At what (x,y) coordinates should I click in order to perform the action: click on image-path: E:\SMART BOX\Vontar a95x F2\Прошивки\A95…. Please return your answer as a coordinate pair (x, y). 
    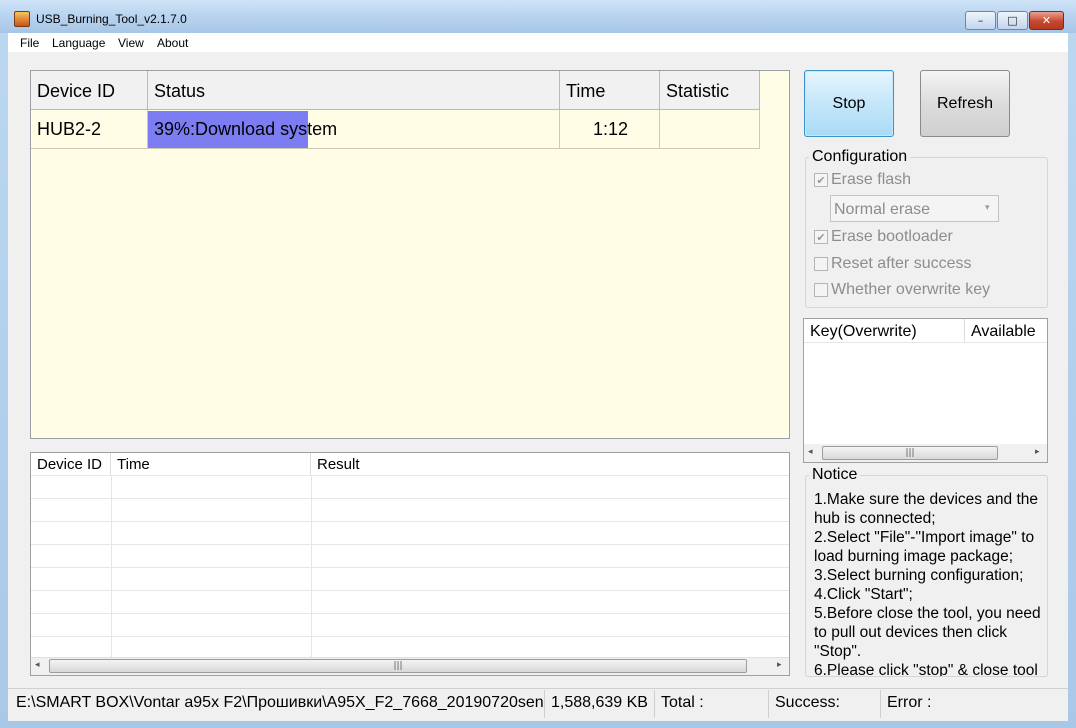
    Looking at the image, I should click on (277, 704).